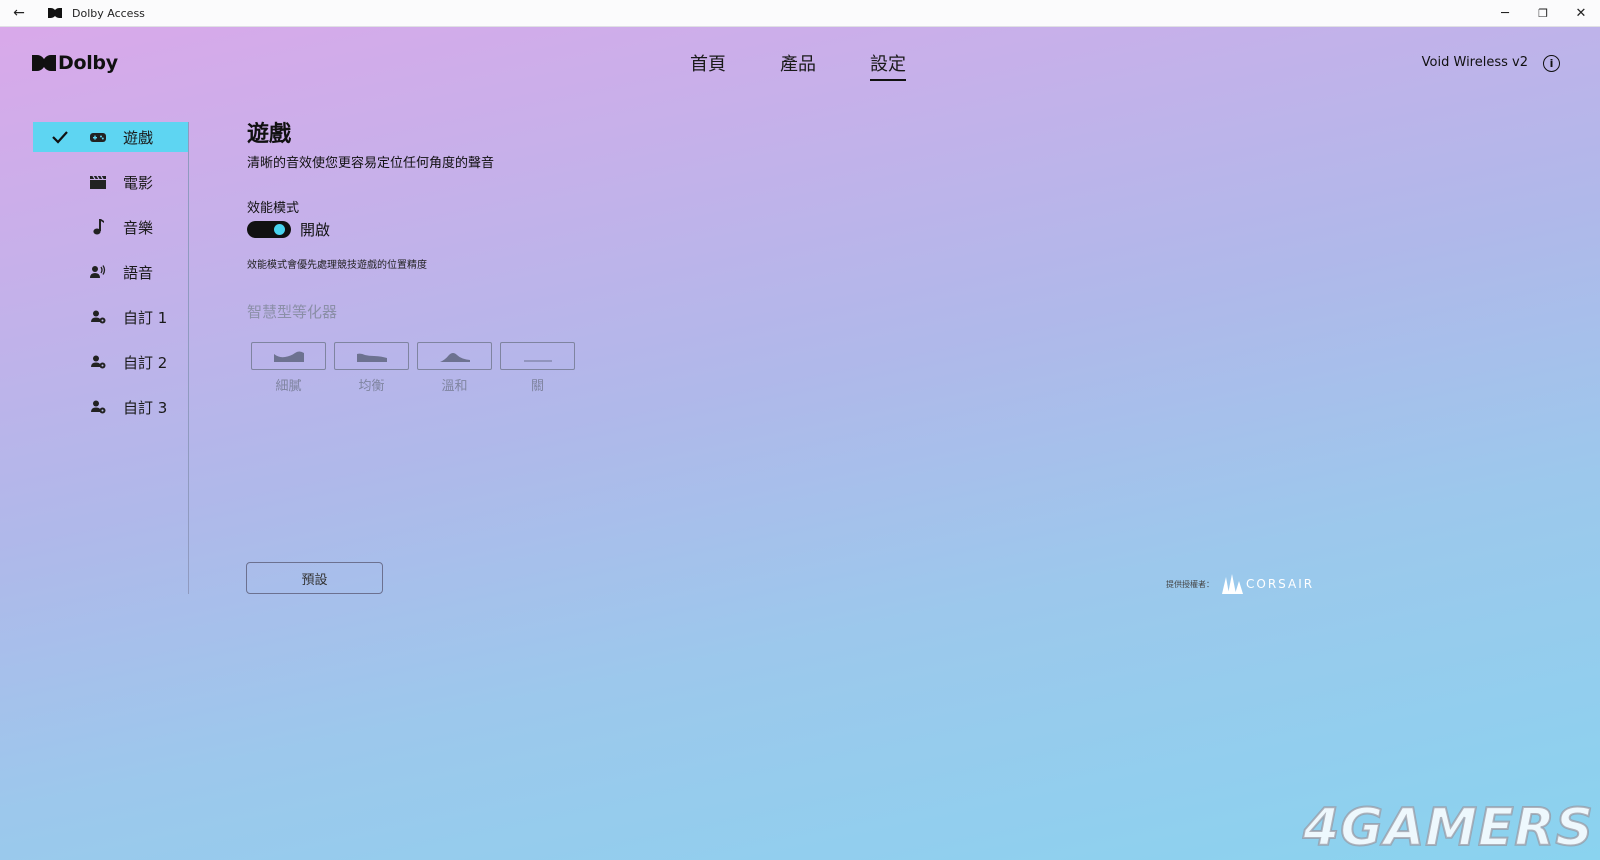 The width and height of the screenshot is (1600, 860). I want to click on window-title: Dolby Access, so click(108, 13).